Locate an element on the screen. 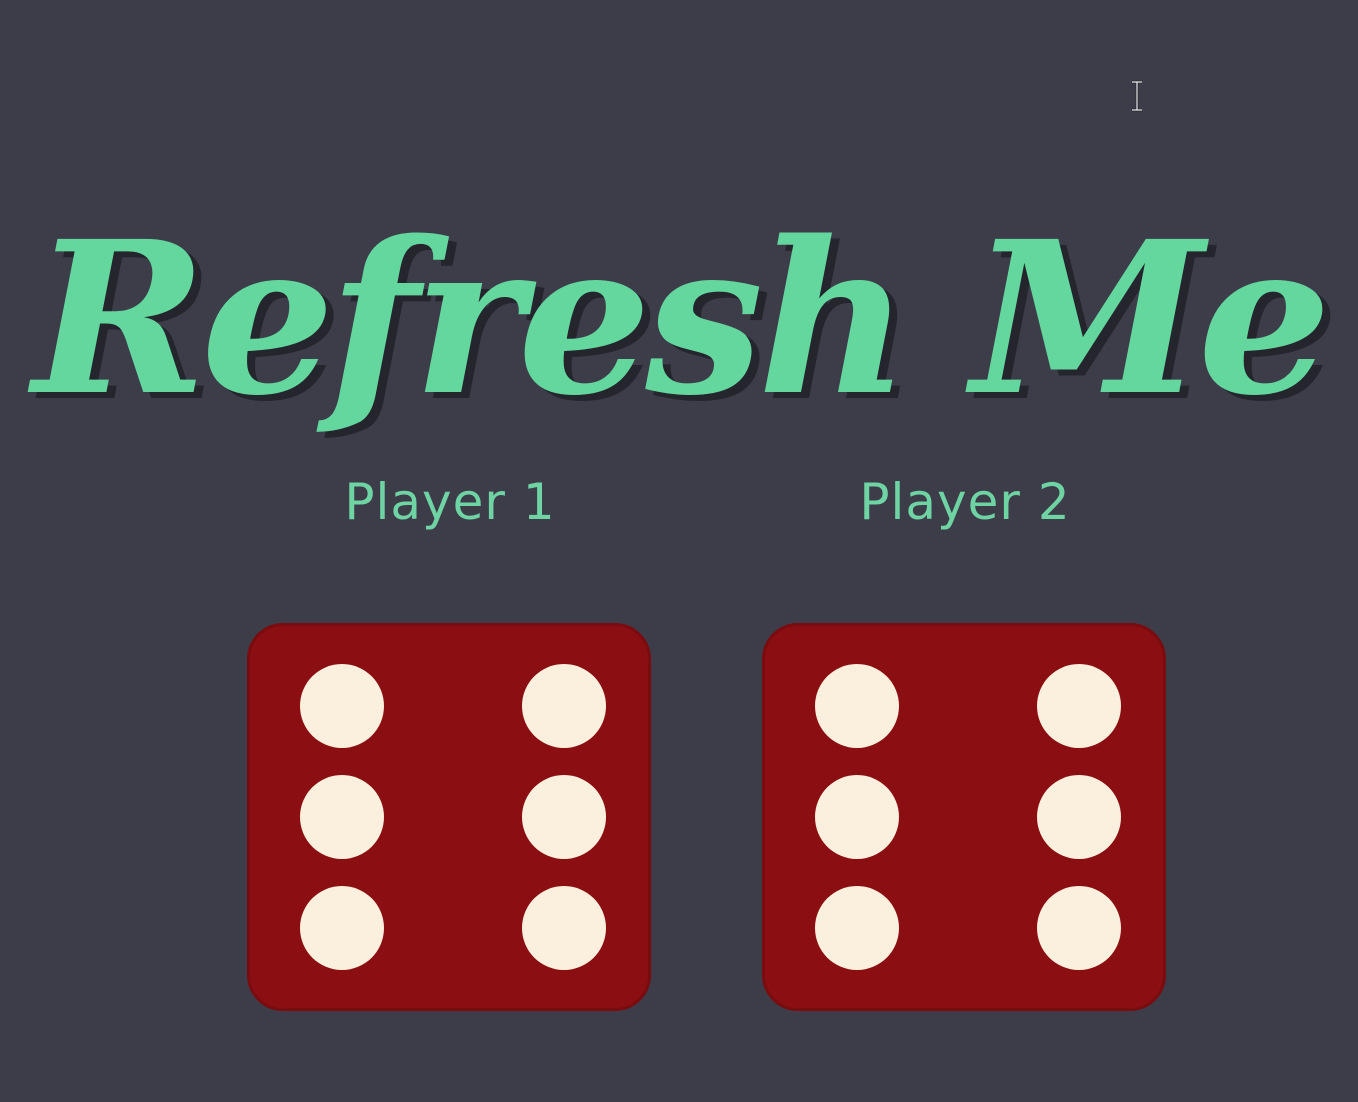 This screenshot has height=1102, width=1358. player-2-label: Player 2 is located at coordinates (965, 502).